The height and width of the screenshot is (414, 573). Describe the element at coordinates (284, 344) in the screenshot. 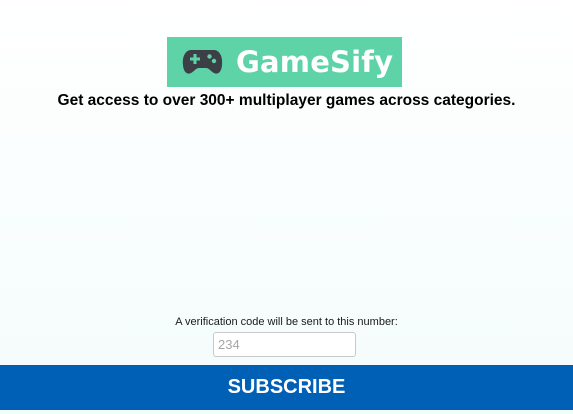

I see `phone-number-input` at that location.